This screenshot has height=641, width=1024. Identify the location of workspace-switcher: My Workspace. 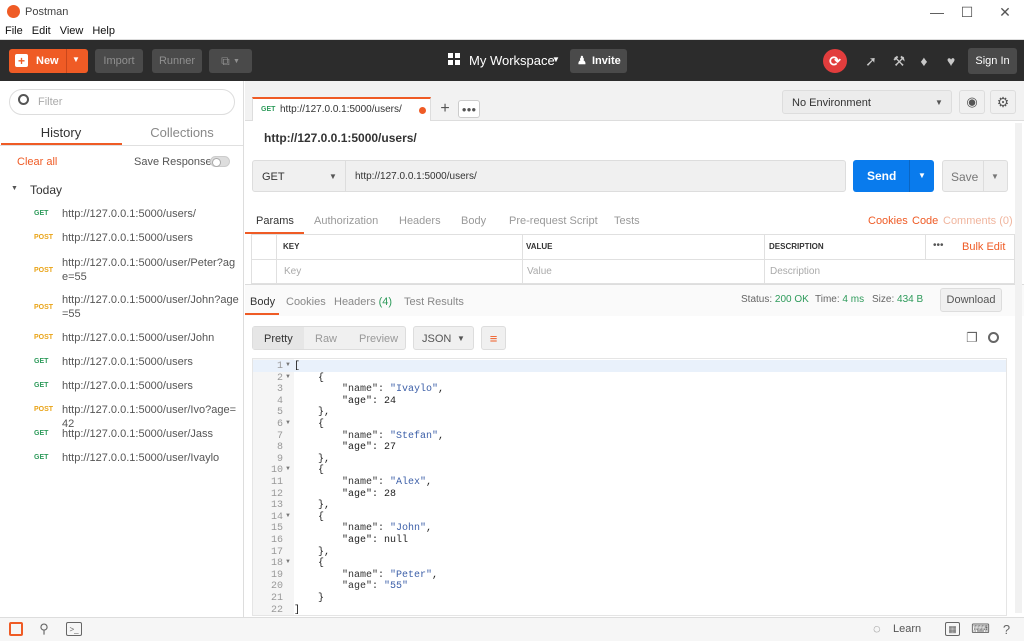
(512, 60).